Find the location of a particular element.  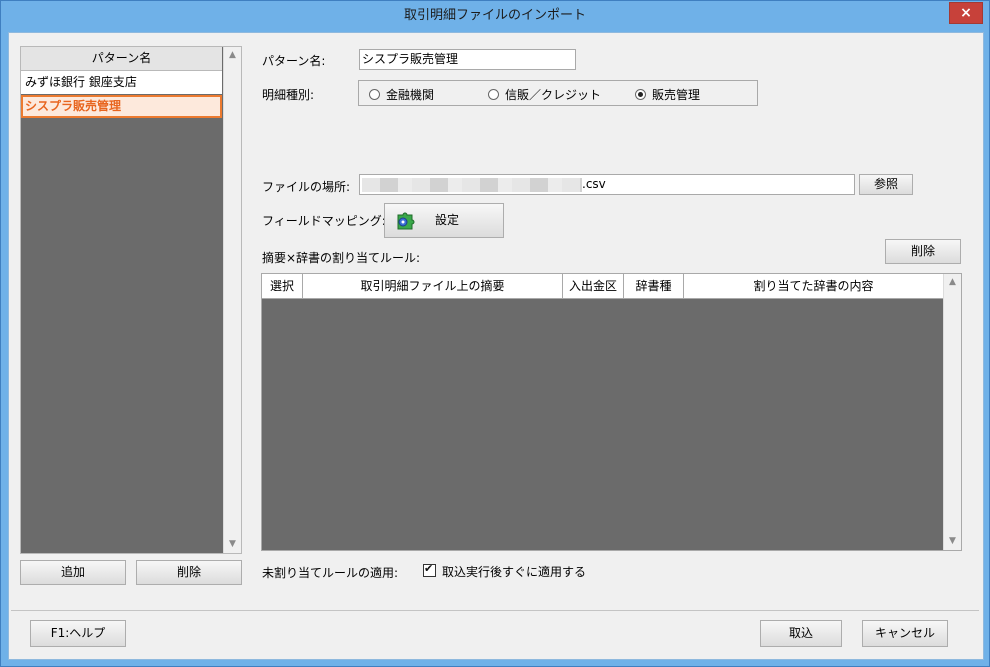

help-button: F1:ヘルプ is located at coordinates (78, 633).